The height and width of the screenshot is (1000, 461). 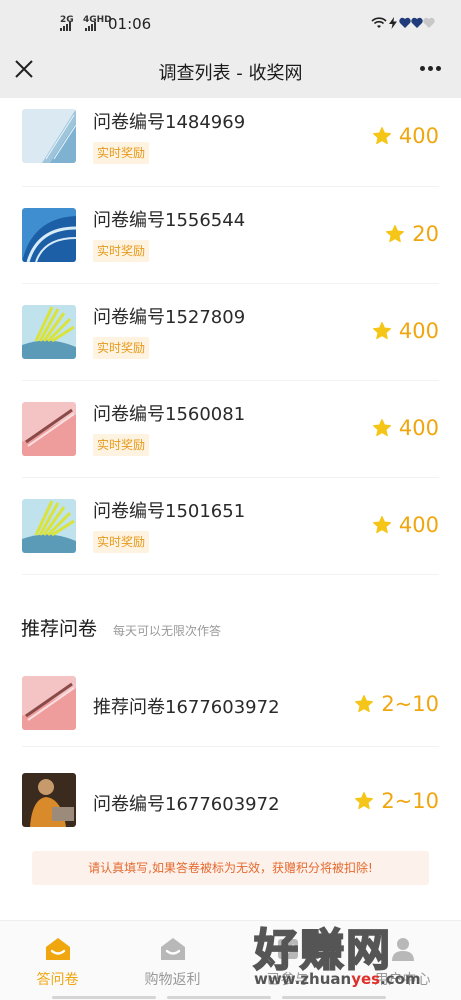 What do you see at coordinates (169, 414) in the screenshot?
I see `survey-title: 问卷编号1560081` at bounding box center [169, 414].